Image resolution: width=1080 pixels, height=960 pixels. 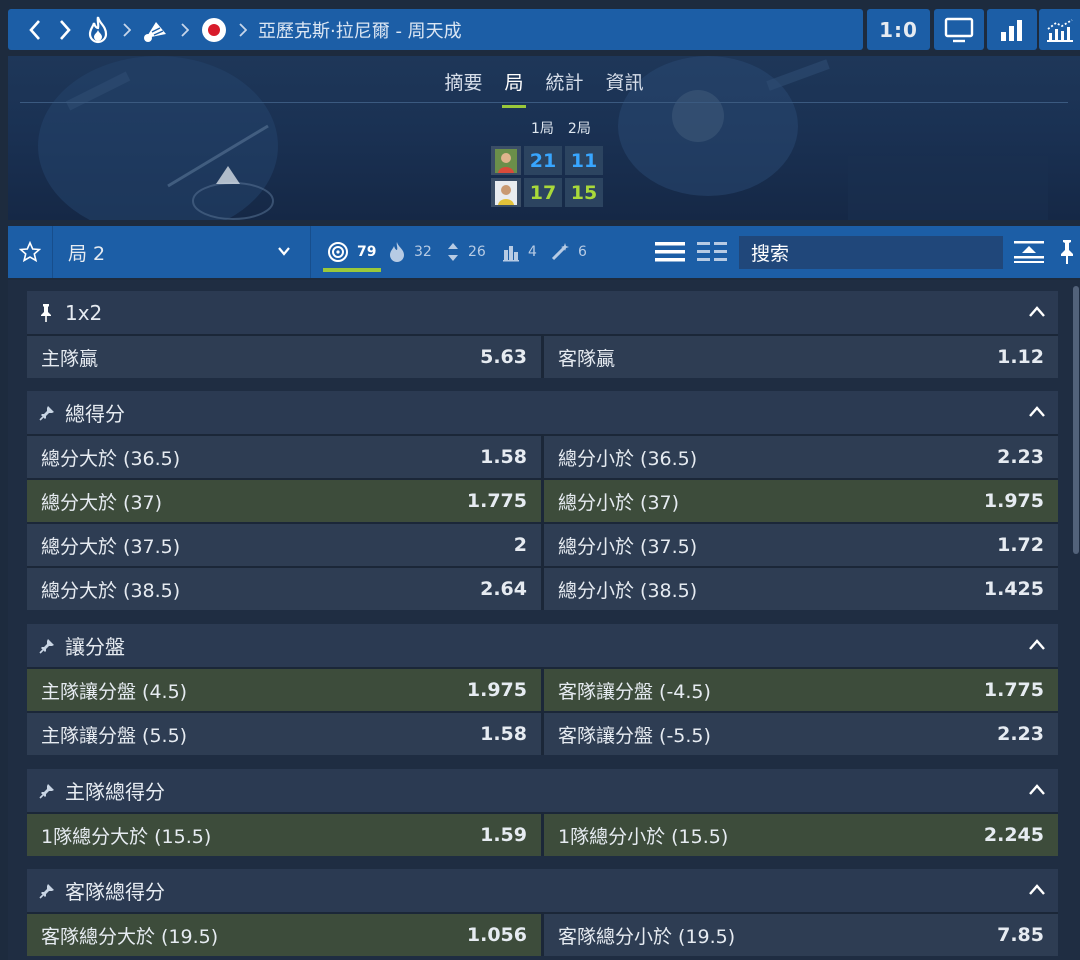 I want to click on filter-specials: 6, so click(x=568, y=252).